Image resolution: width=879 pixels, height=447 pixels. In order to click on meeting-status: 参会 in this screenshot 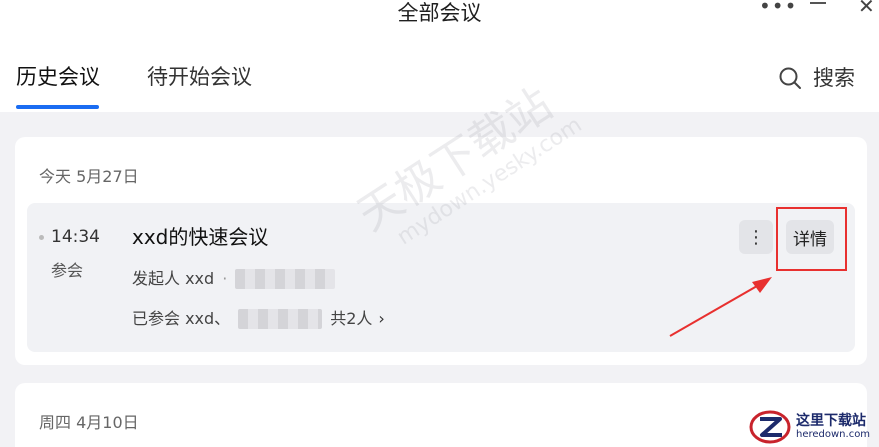, I will do `click(67, 270)`.